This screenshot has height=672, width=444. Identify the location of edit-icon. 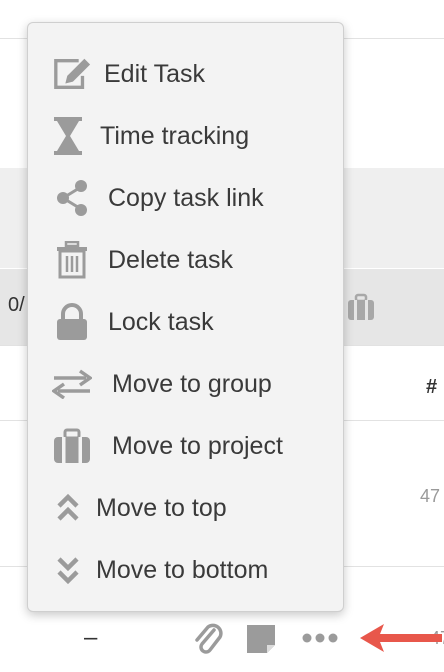
(72, 74).